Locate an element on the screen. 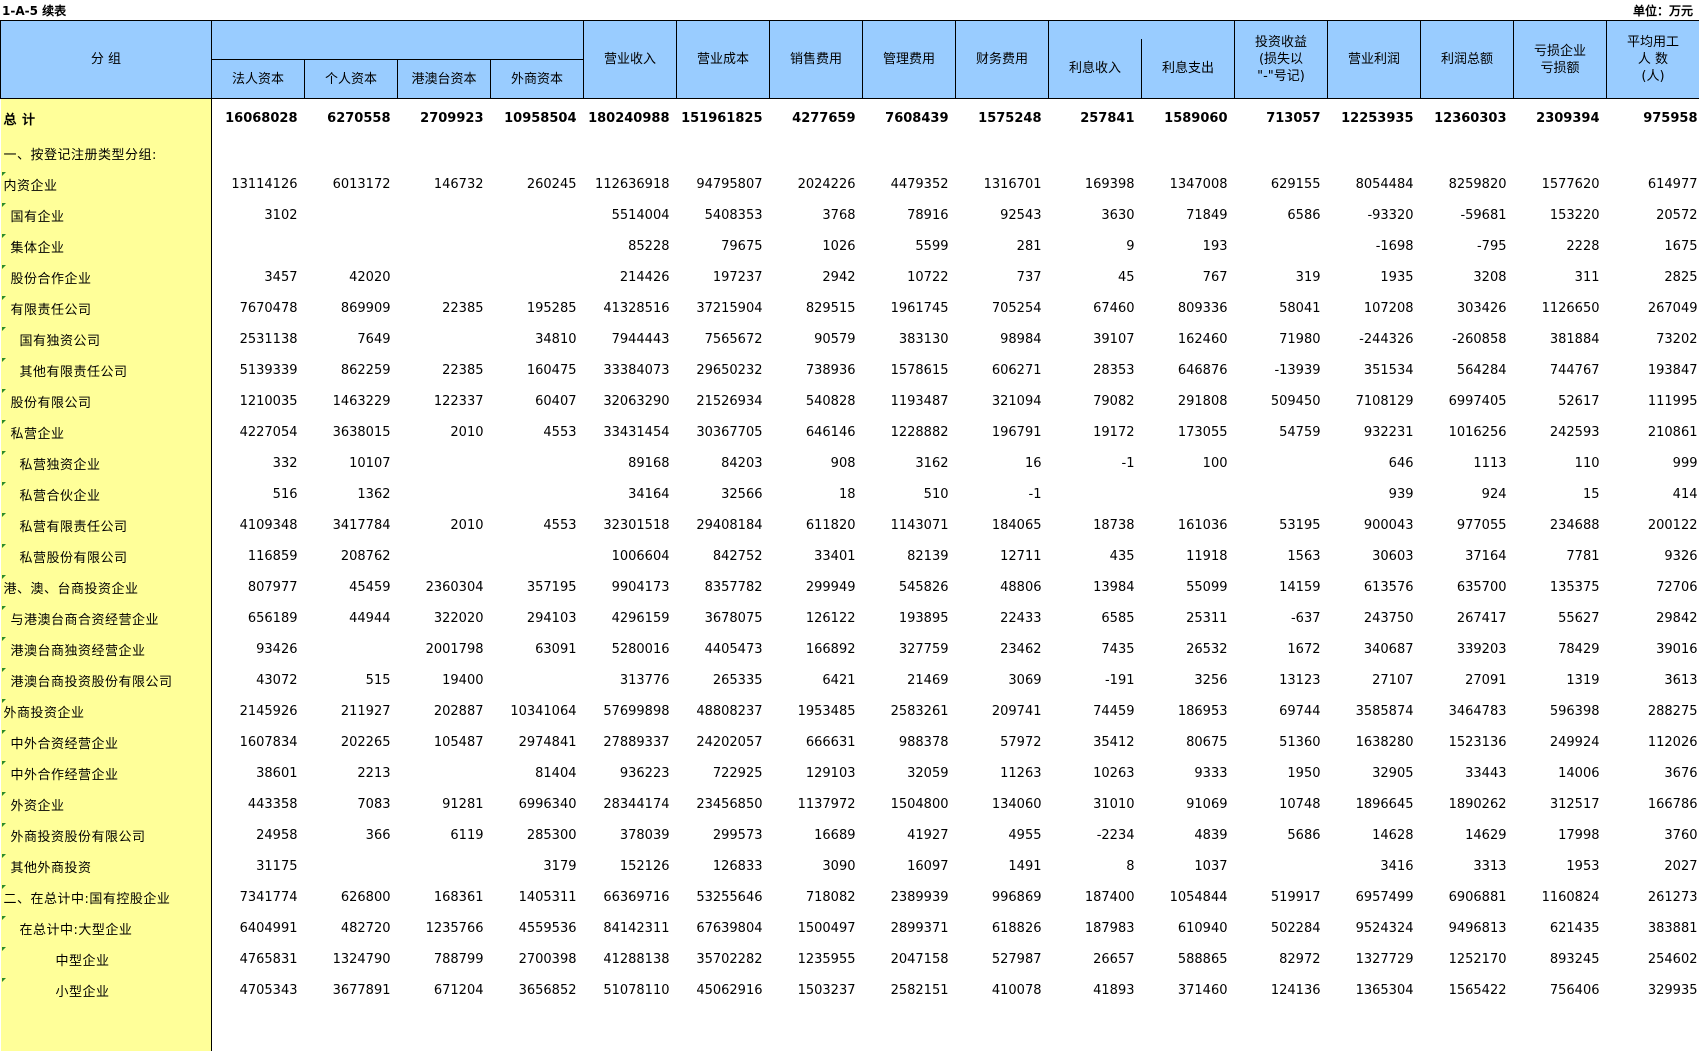 This screenshot has width=1699, height=1064. table-cell: 294103 is located at coordinates (537, 618).